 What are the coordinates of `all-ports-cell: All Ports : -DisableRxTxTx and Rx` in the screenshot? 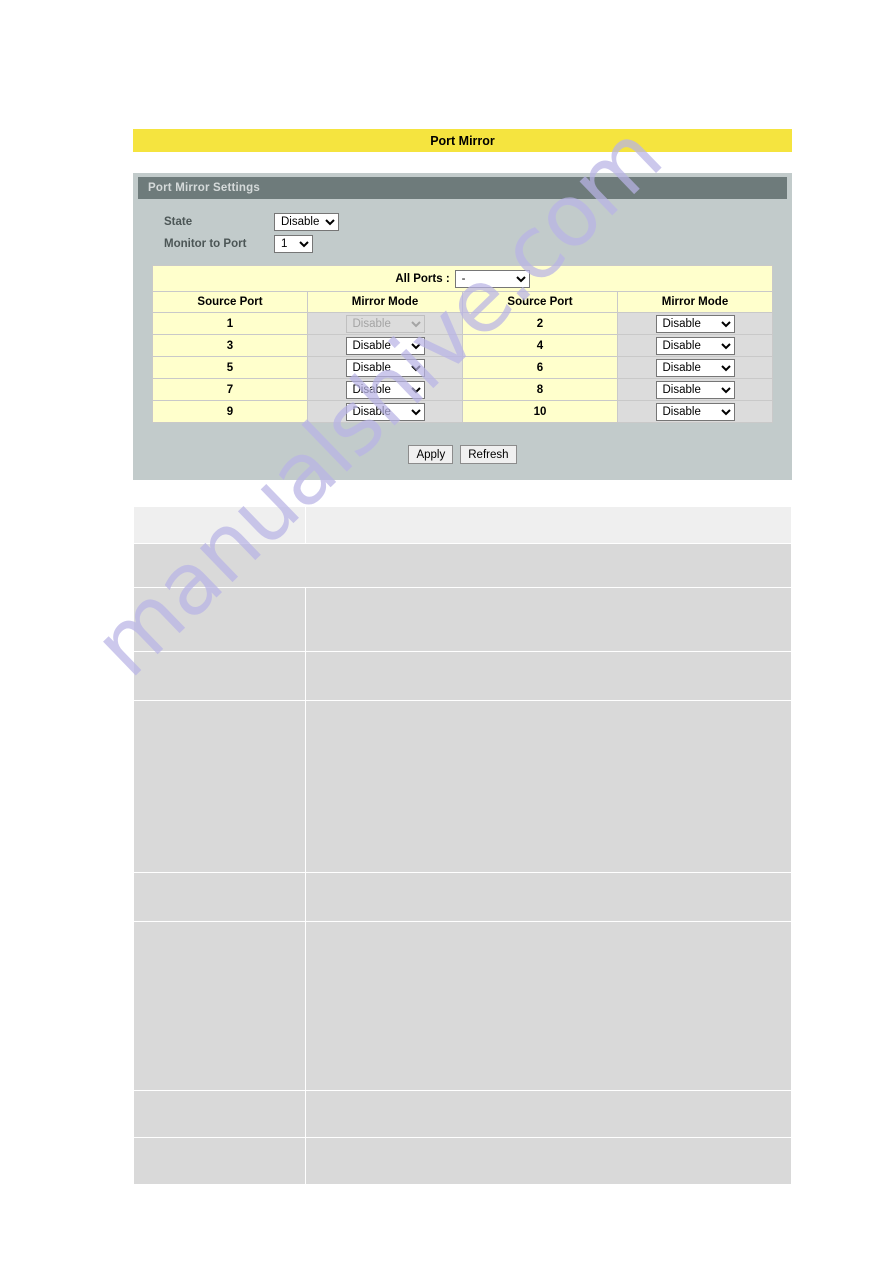 It's located at (462, 278).